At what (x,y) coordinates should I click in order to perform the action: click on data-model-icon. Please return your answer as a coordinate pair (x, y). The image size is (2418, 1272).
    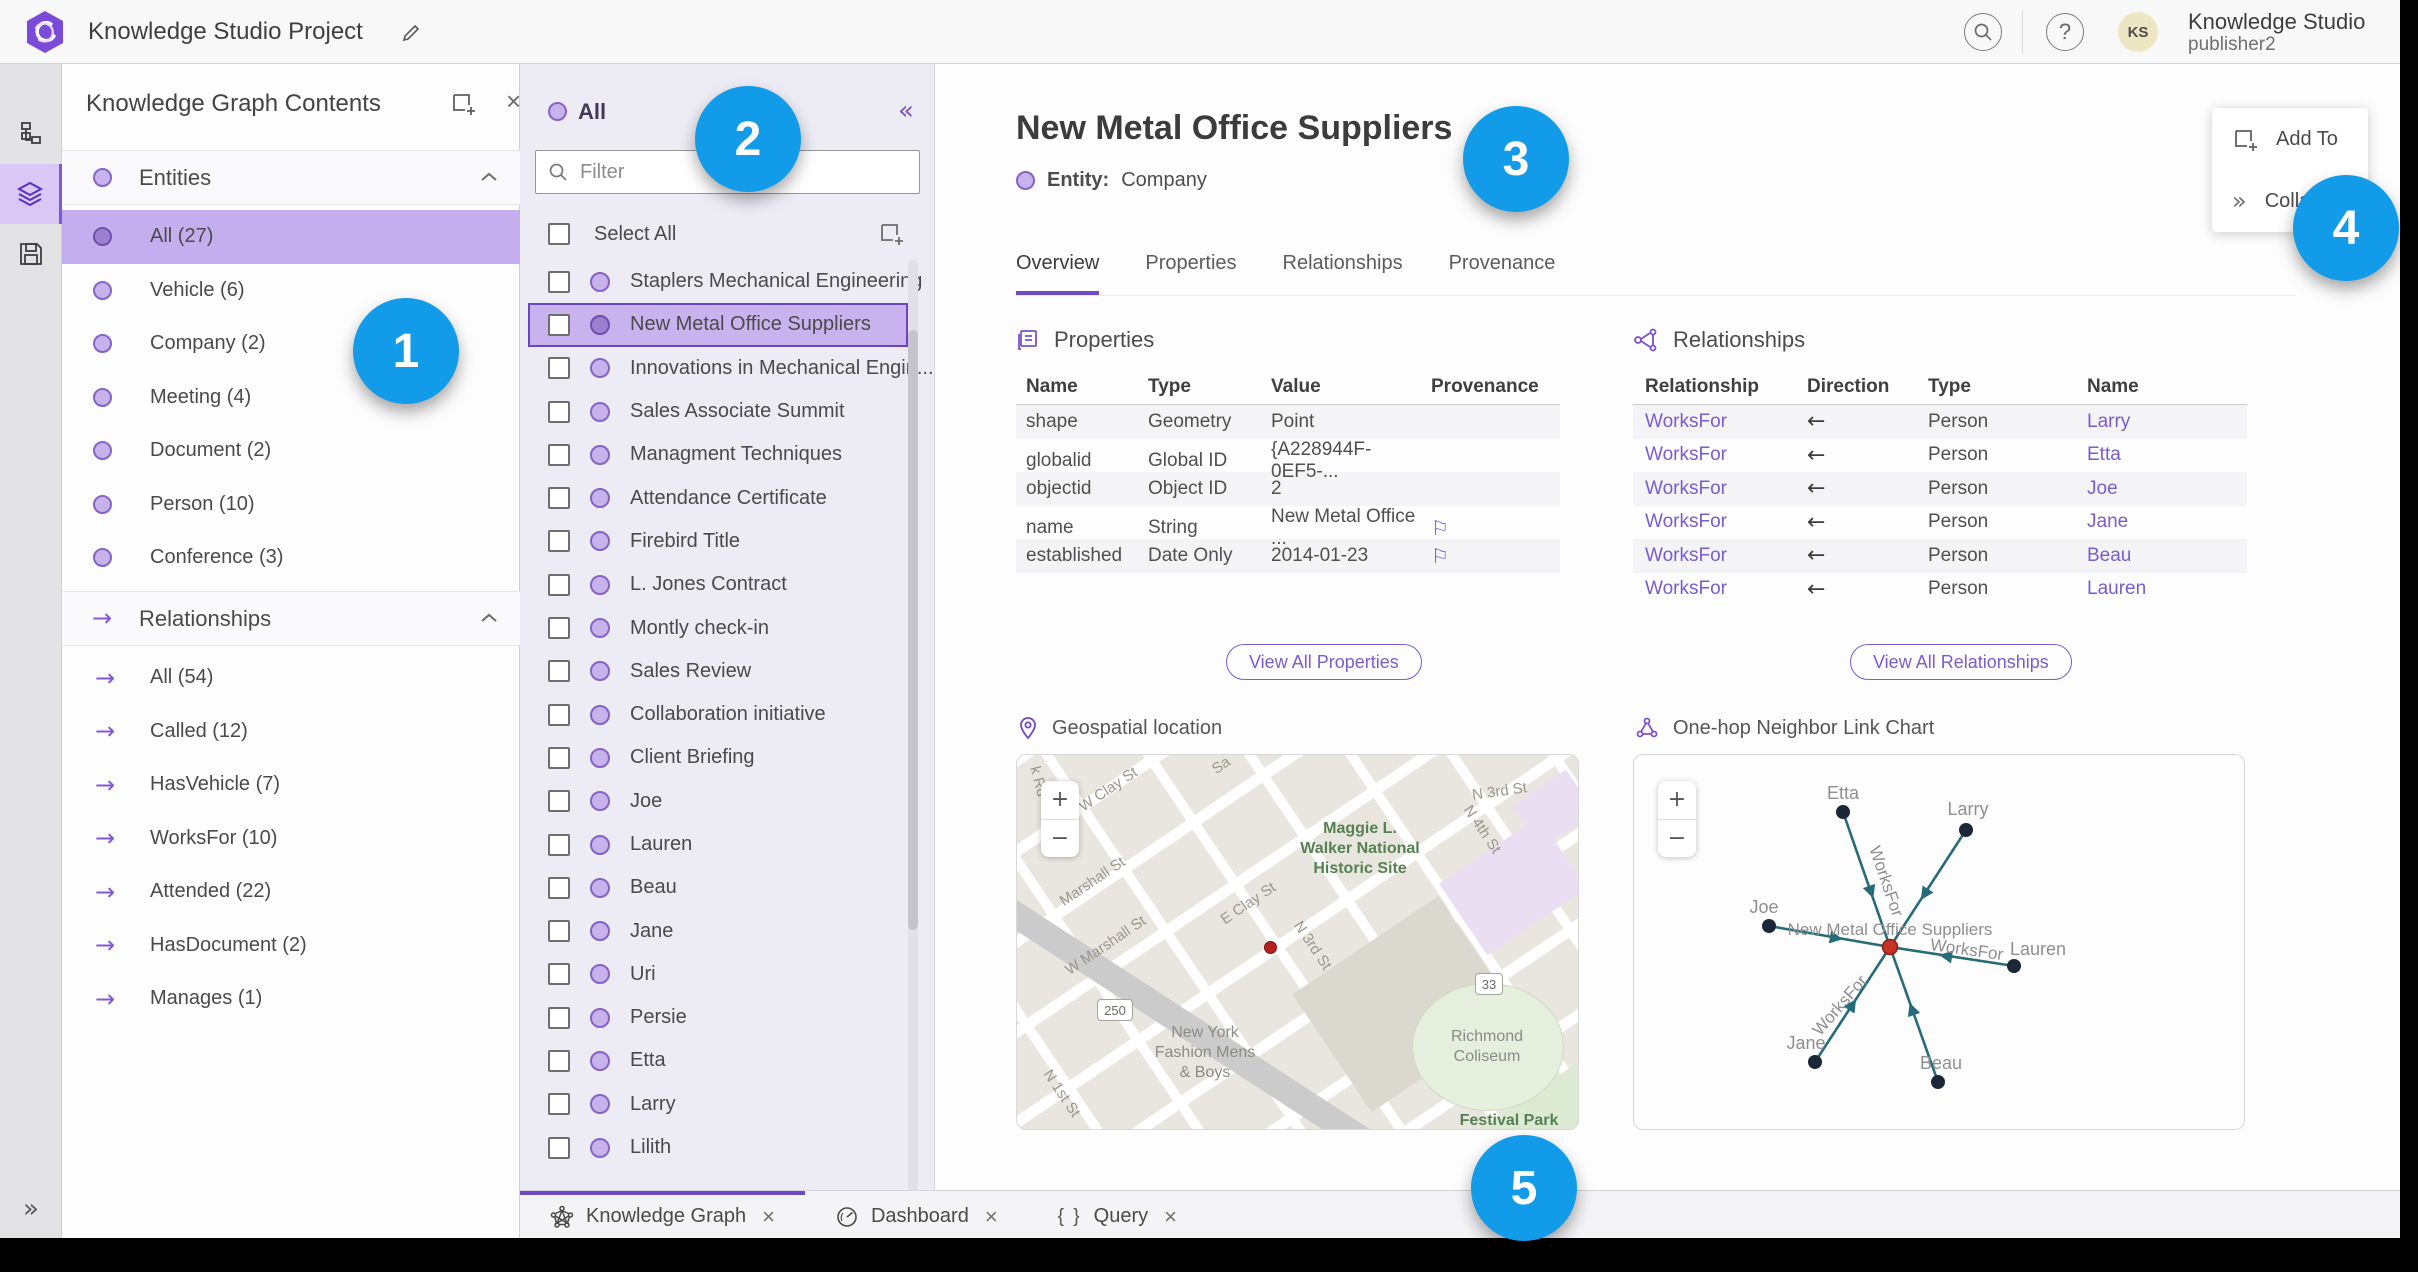
    Looking at the image, I should click on (31, 134).